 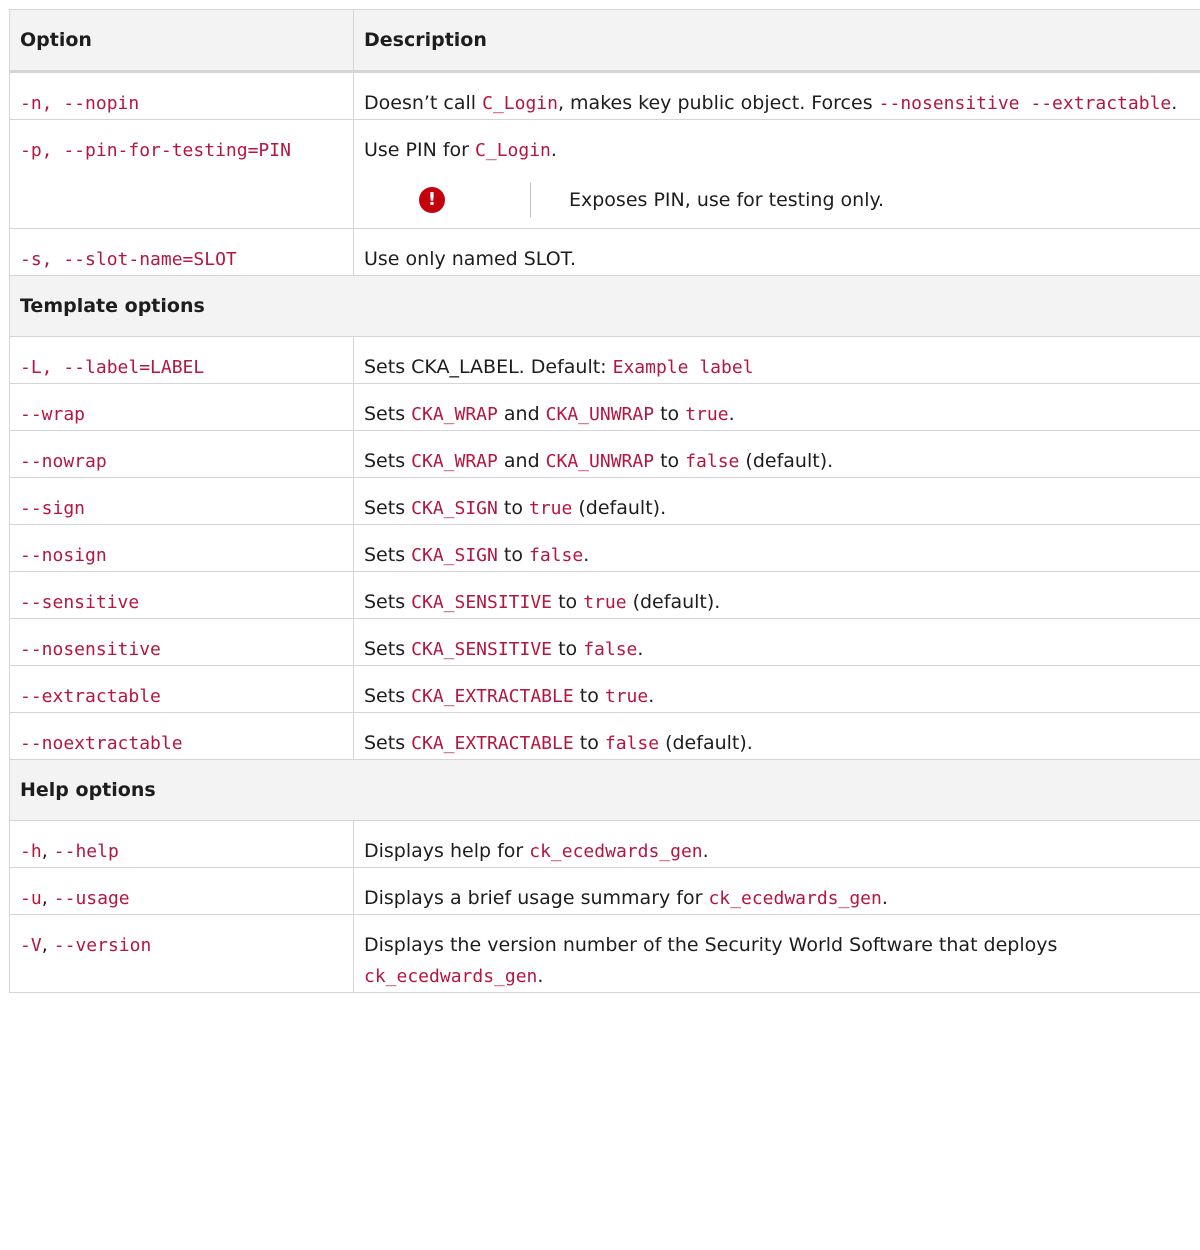 What do you see at coordinates (47, 898) in the screenshot?
I see `plain-text: ,` at bounding box center [47, 898].